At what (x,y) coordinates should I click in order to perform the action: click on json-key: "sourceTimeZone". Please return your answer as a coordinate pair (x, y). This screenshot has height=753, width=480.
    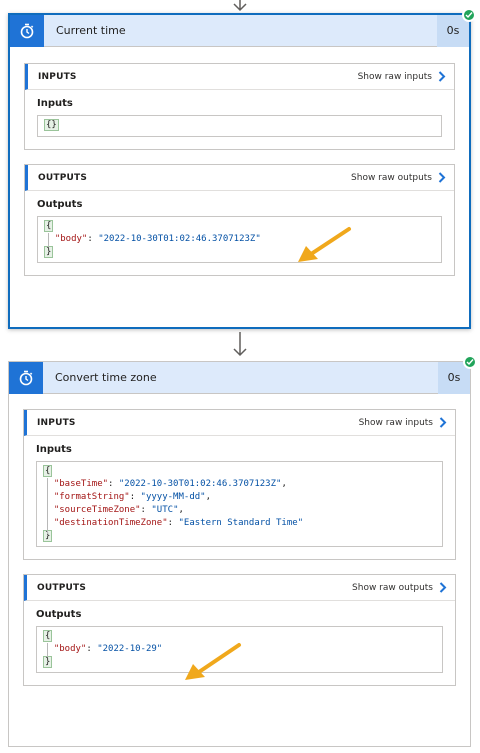
    Looking at the image, I should click on (97, 510).